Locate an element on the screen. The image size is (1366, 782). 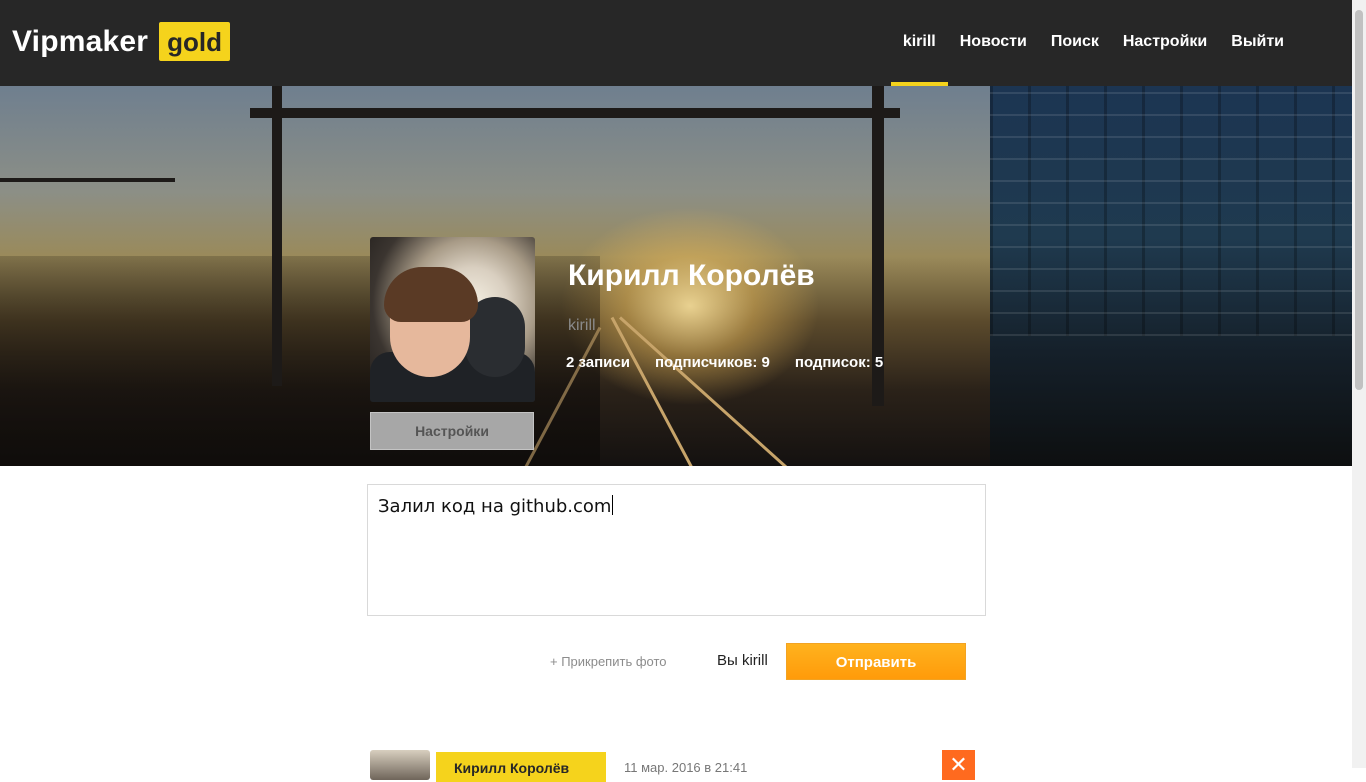
profile-login: kirill is located at coordinates (582, 325).